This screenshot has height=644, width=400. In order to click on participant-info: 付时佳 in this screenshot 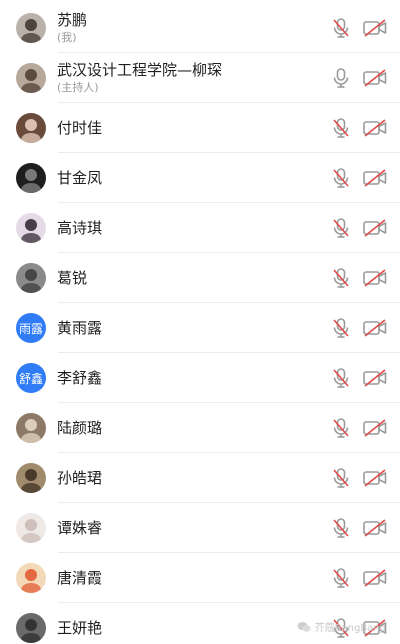, I will do `click(79, 128)`.